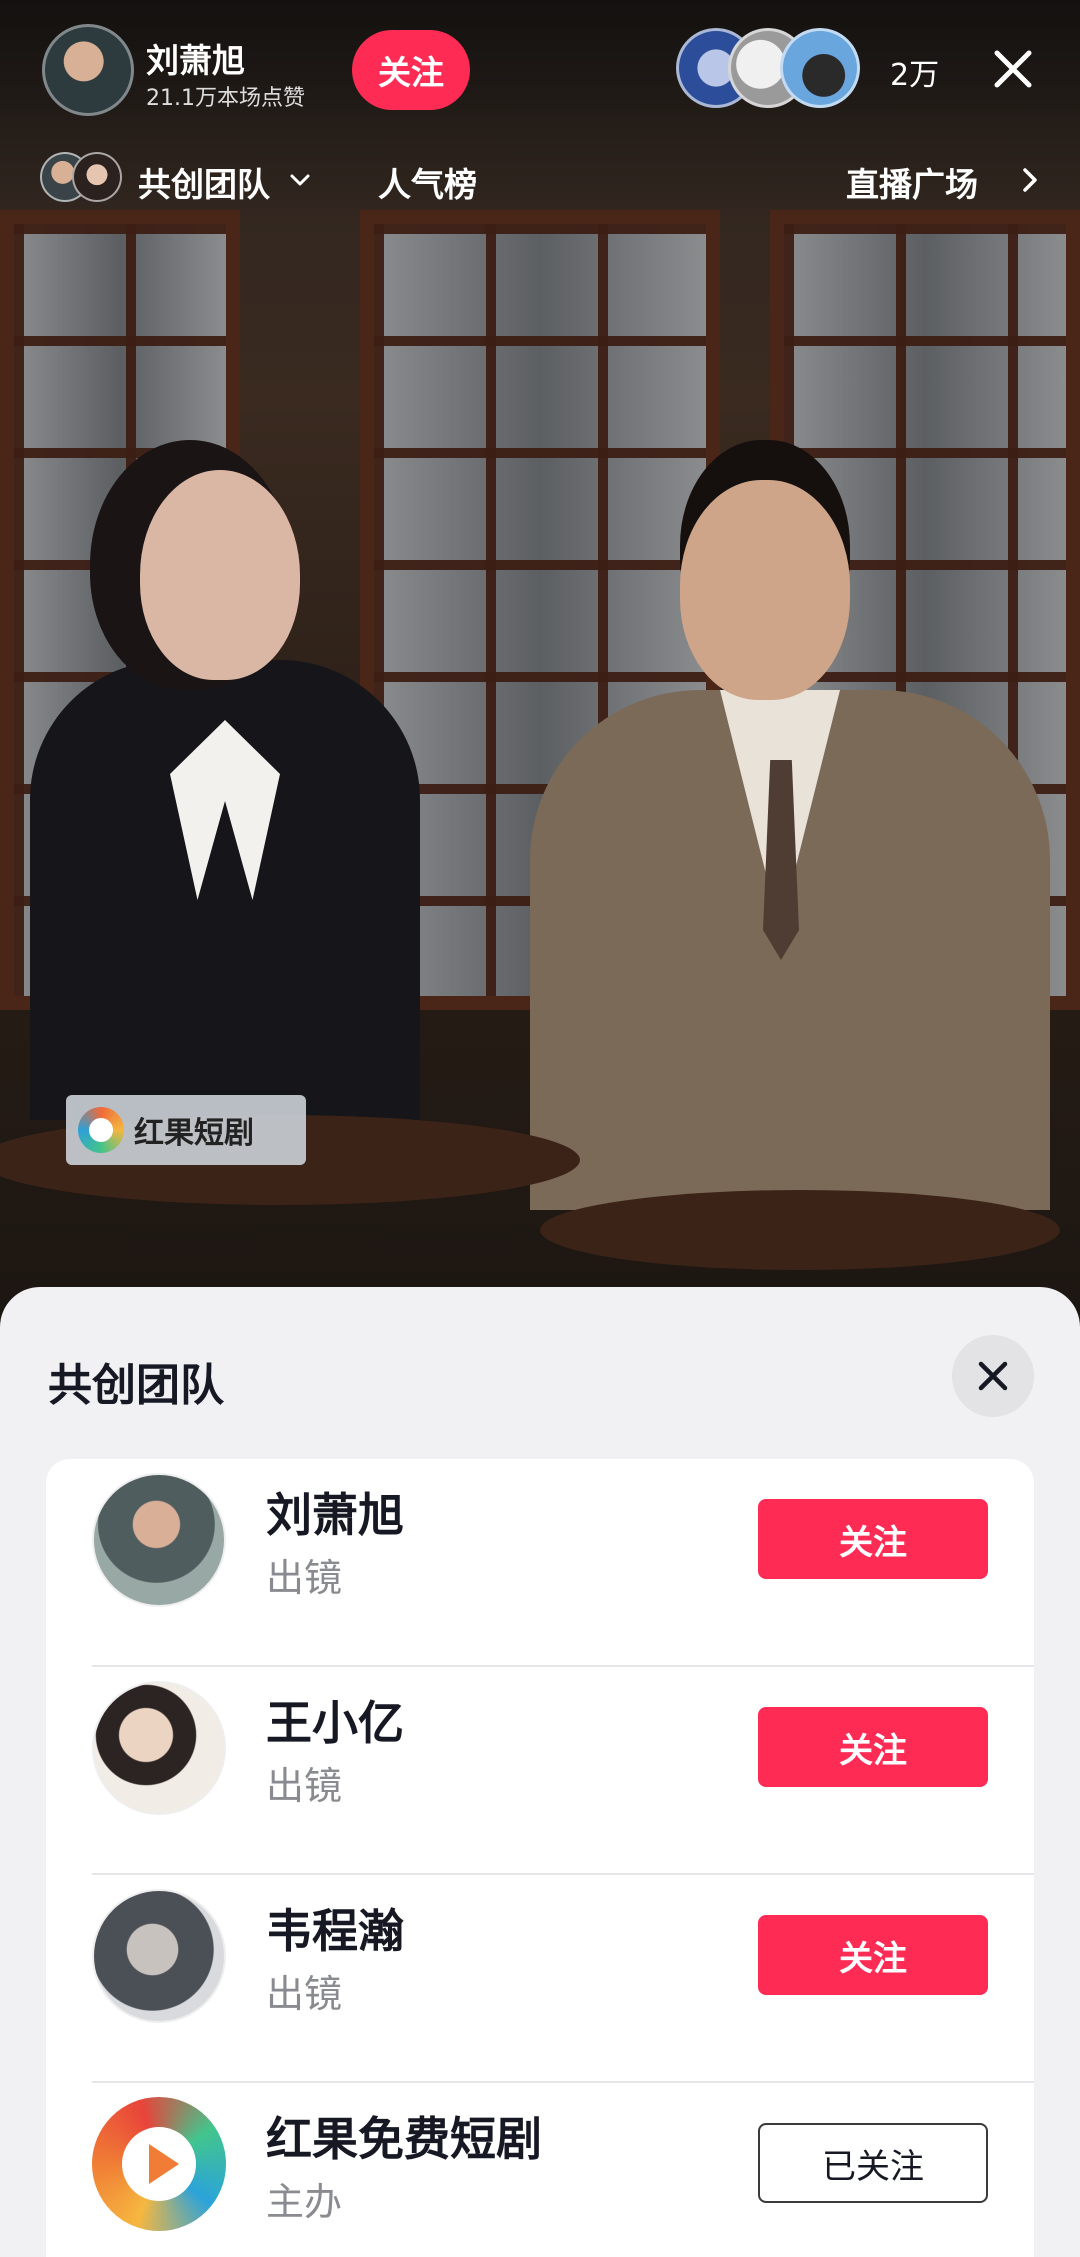 The width and height of the screenshot is (1080, 2257). Describe the element at coordinates (195, 58) in the screenshot. I see `host-name: 刘萧旭` at that location.